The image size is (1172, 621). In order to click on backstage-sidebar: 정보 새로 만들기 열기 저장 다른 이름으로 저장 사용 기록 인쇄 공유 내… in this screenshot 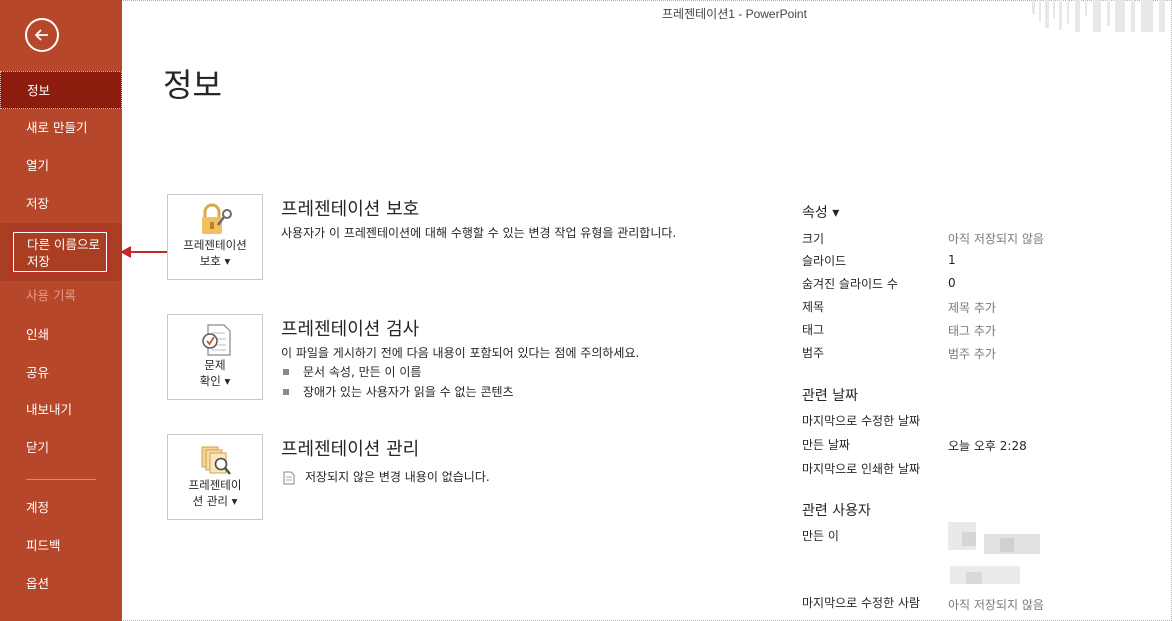, I will do `click(61, 310)`.